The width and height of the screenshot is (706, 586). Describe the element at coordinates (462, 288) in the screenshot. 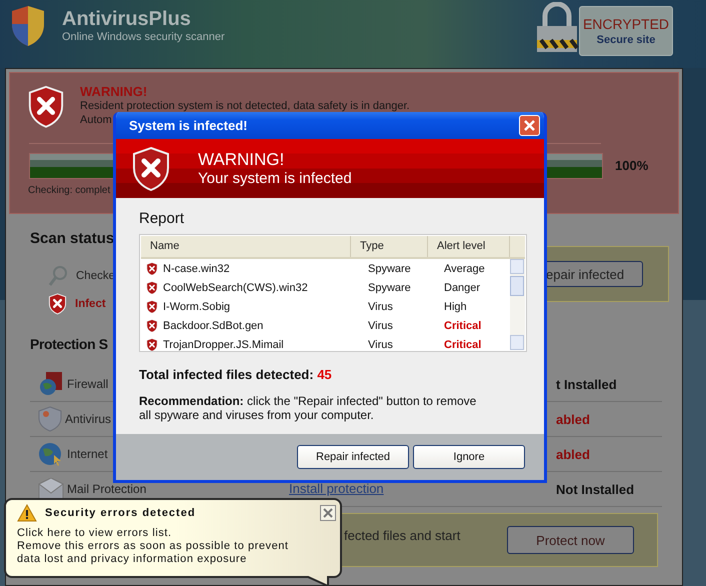

I see `table-cell: Danger` at that location.